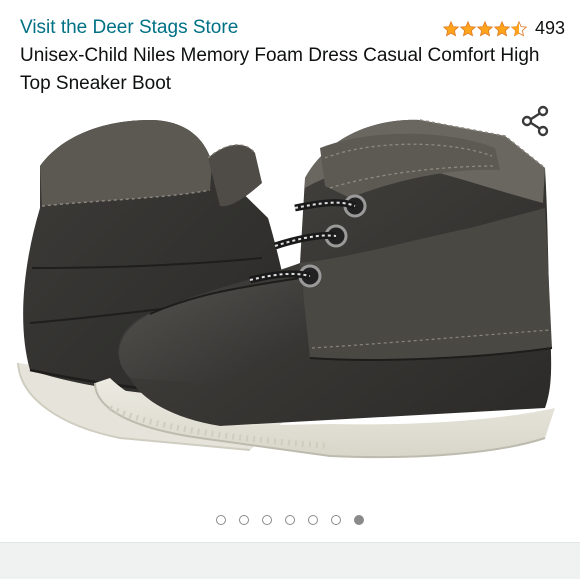  I want to click on header-row: Visit the Deer Stags Store 493, so click(292, 28).